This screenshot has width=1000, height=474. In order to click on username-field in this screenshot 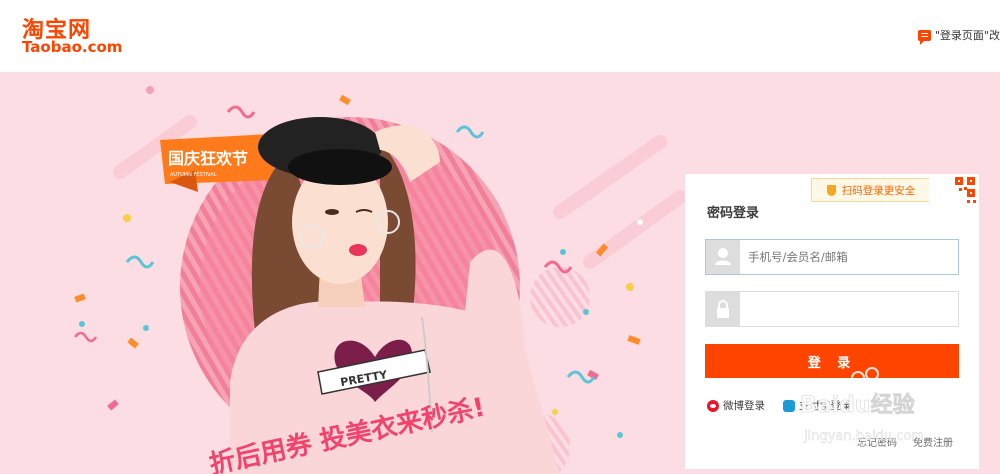, I will do `click(832, 257)`.